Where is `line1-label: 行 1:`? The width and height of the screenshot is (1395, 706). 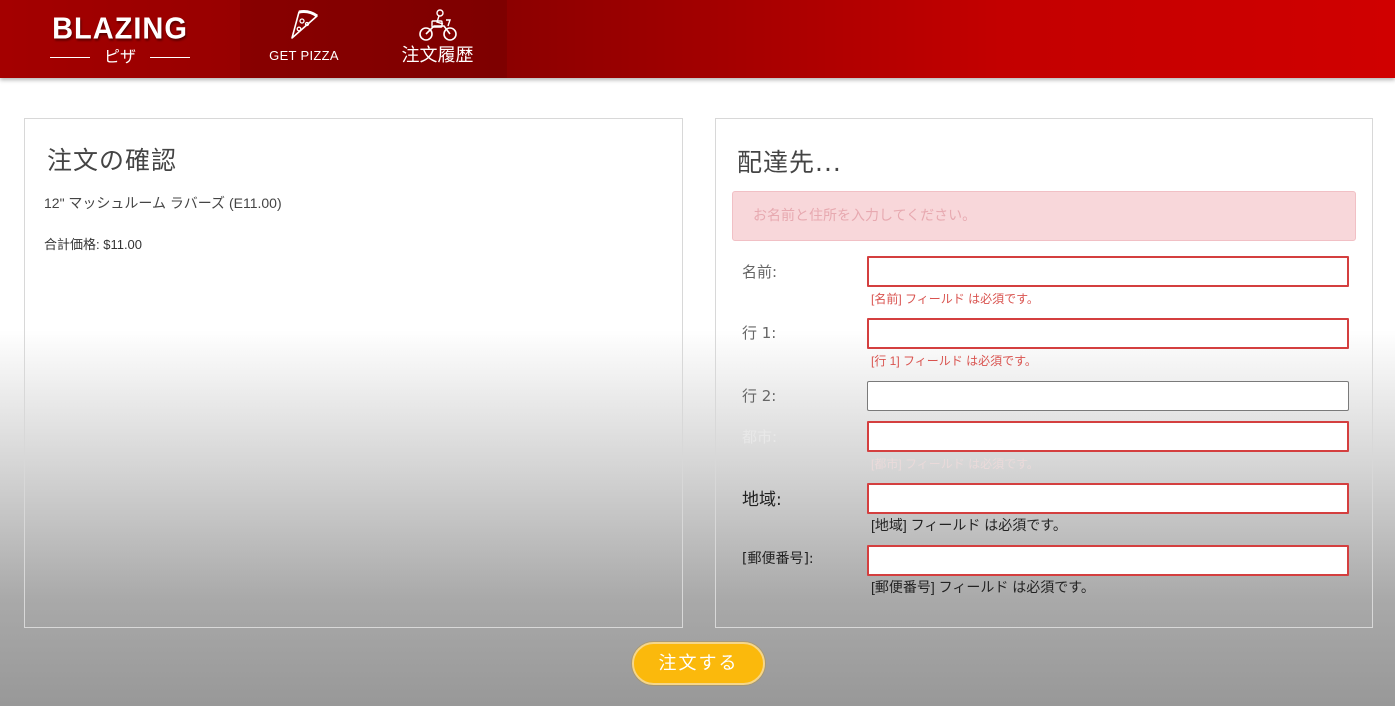 line1-label: 行 1: is located at coordinates (759, 333).